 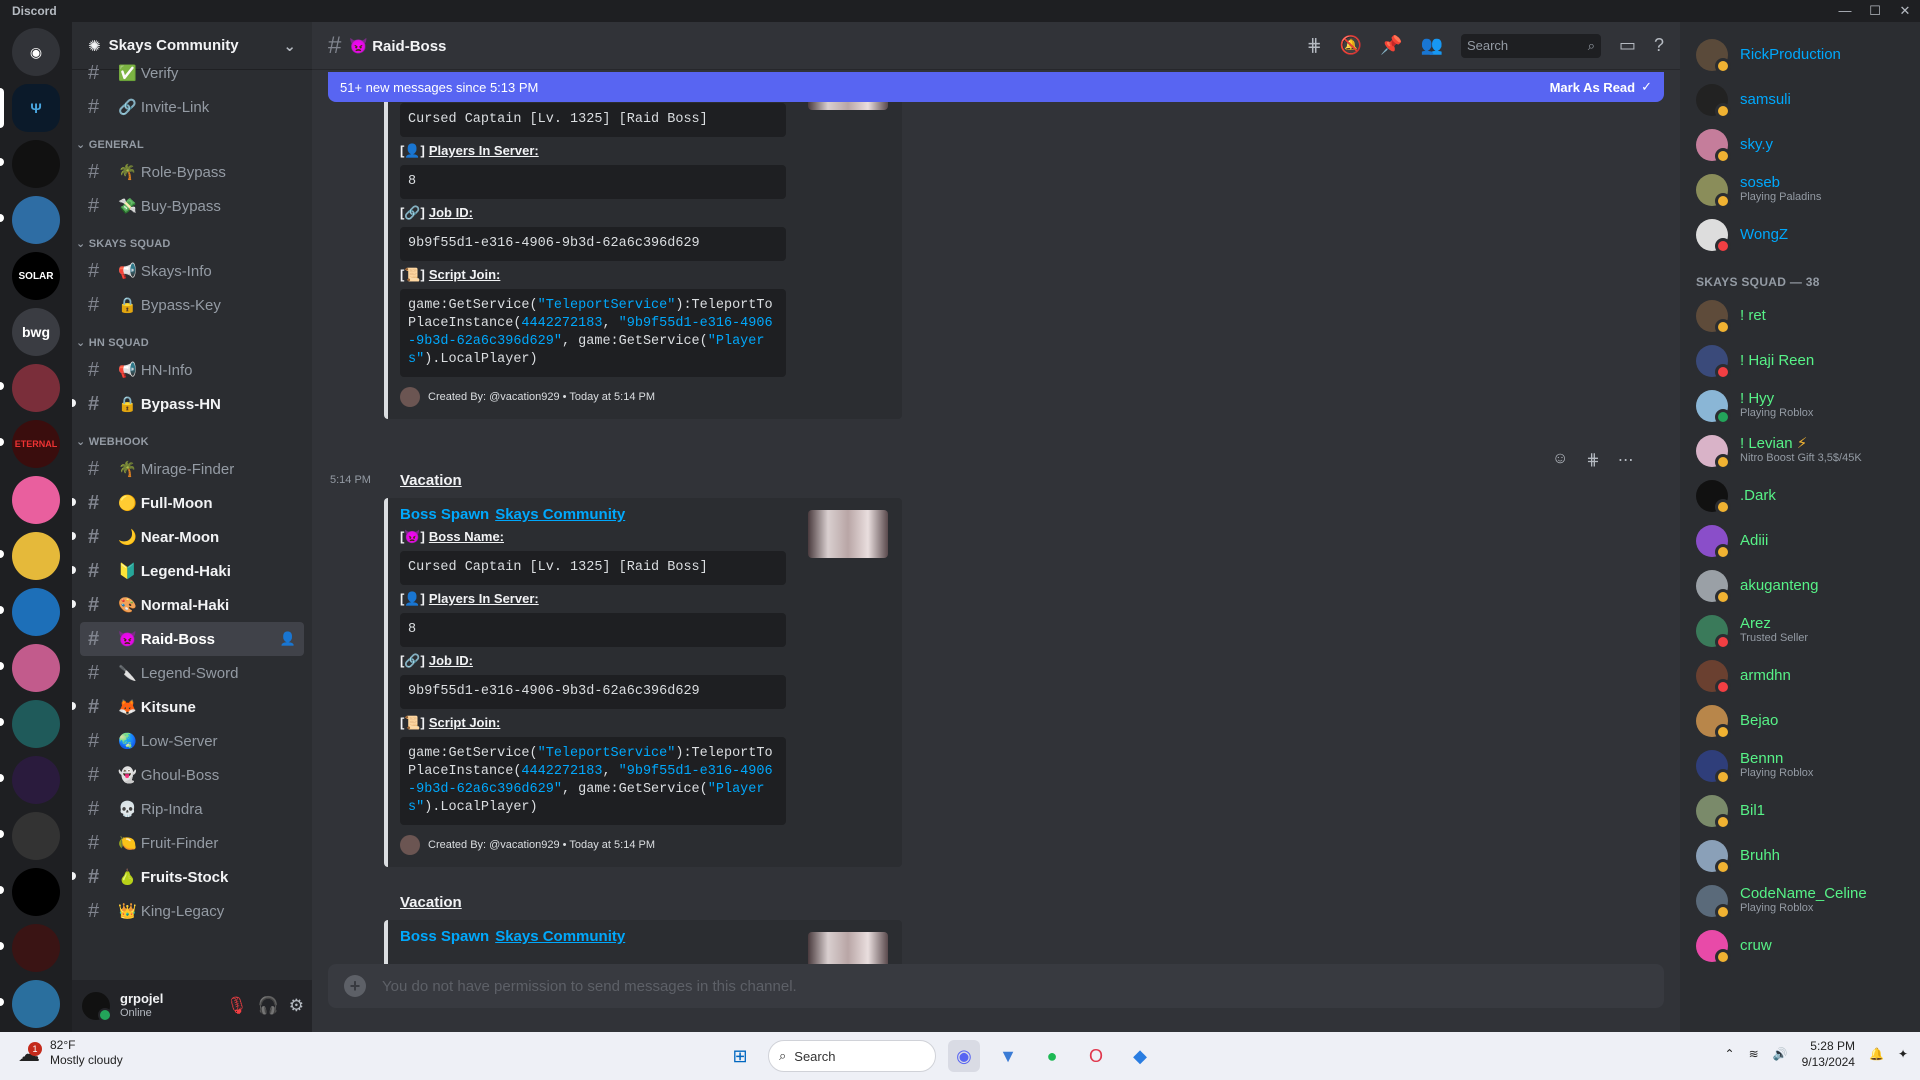 What do you see at coordinates (1800, 450) in the screenshot?
I see `member-item: ! Levian ⚡ Nitro Boost Gift 3,5$/45K` at bounding box center [1800, 450].